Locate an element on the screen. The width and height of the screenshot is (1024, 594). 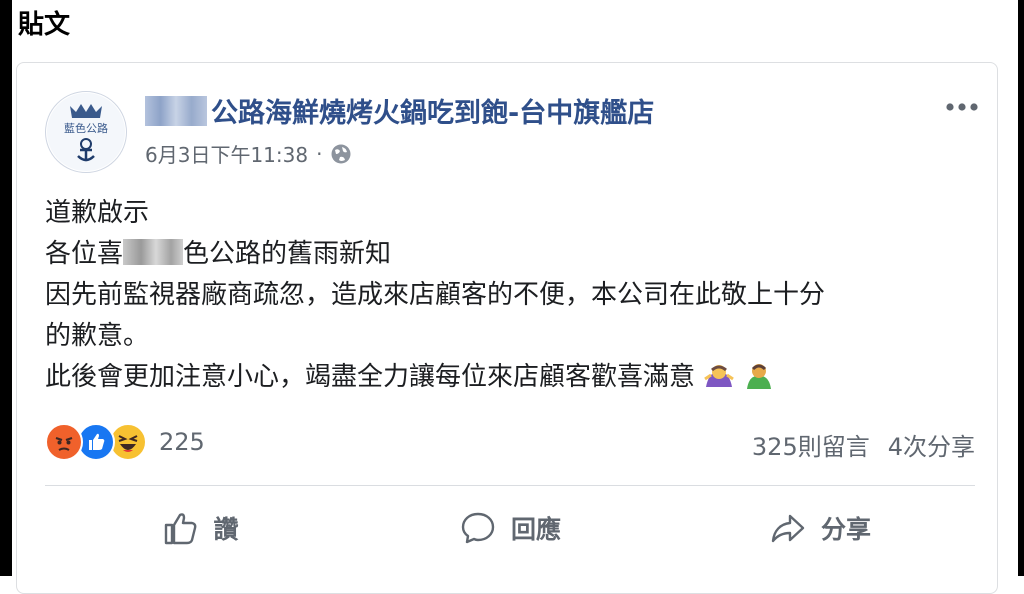
more-dots-icon is located at coordinates (962, 107).